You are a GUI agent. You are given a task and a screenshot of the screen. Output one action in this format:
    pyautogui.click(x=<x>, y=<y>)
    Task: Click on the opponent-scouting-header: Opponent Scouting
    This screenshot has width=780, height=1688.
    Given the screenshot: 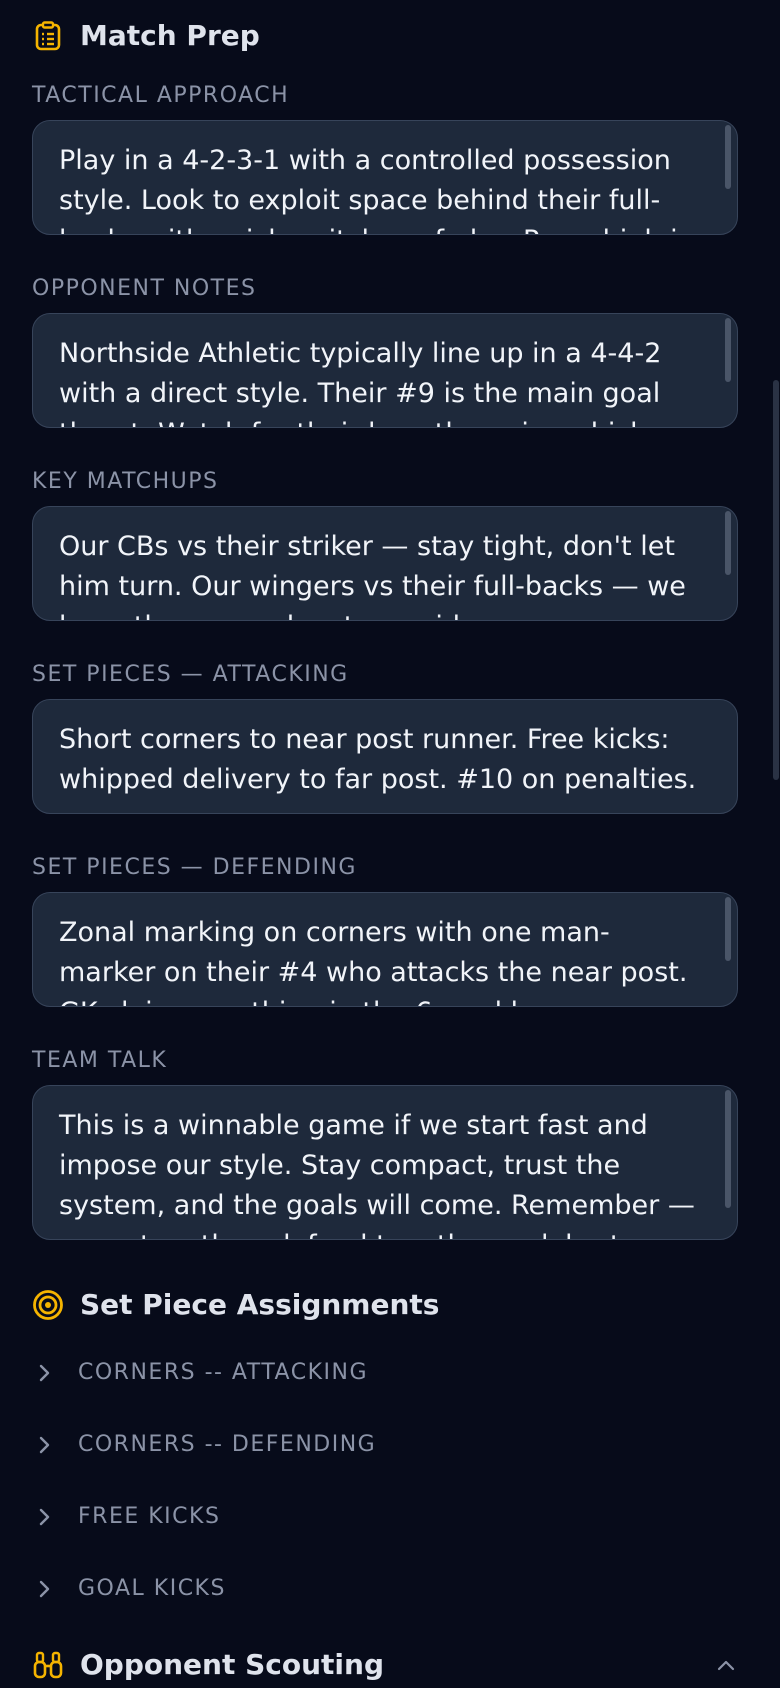 What is the action you would take?
    pyautogui.click(x=208, y=1664)
    